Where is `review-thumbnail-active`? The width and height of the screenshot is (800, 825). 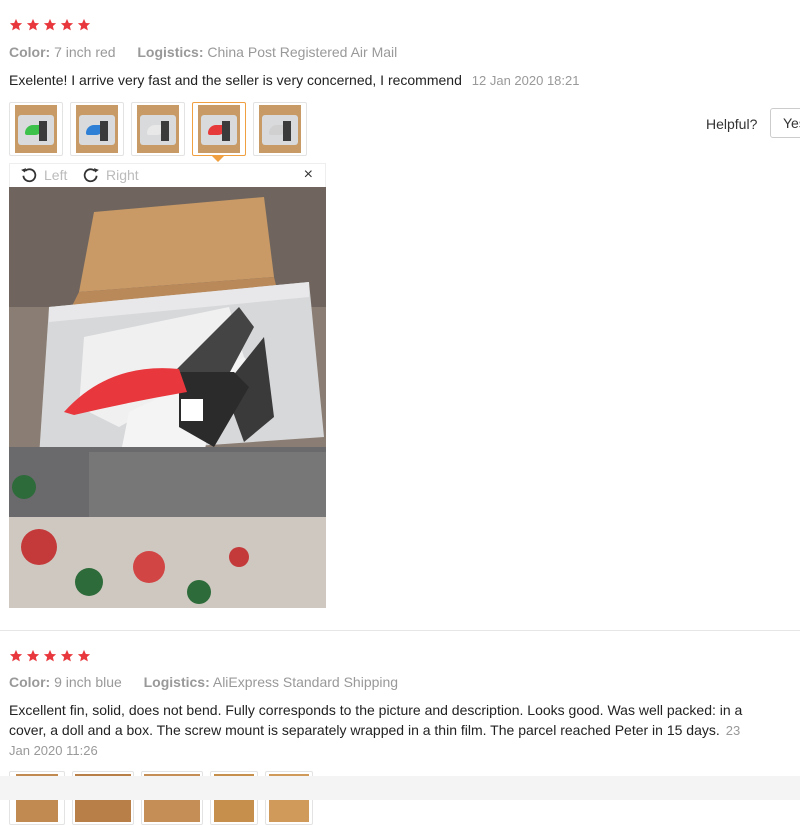
review-thumbnail-active is located at coordinates (219, 129).